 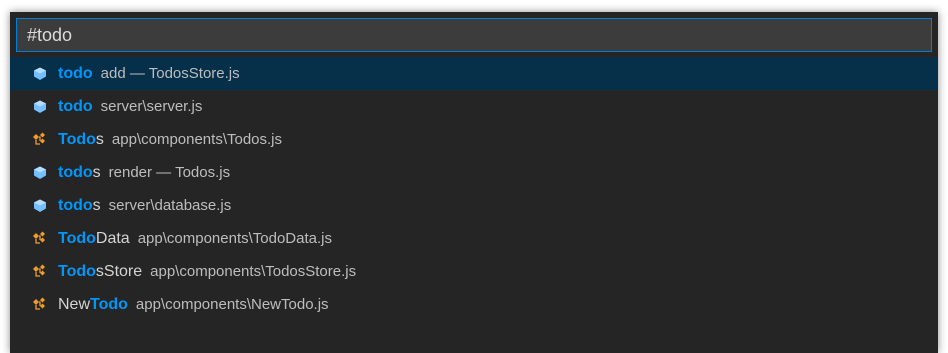 I want to click on result-description: app\components\Todos.js, so click(x=197, y=139).